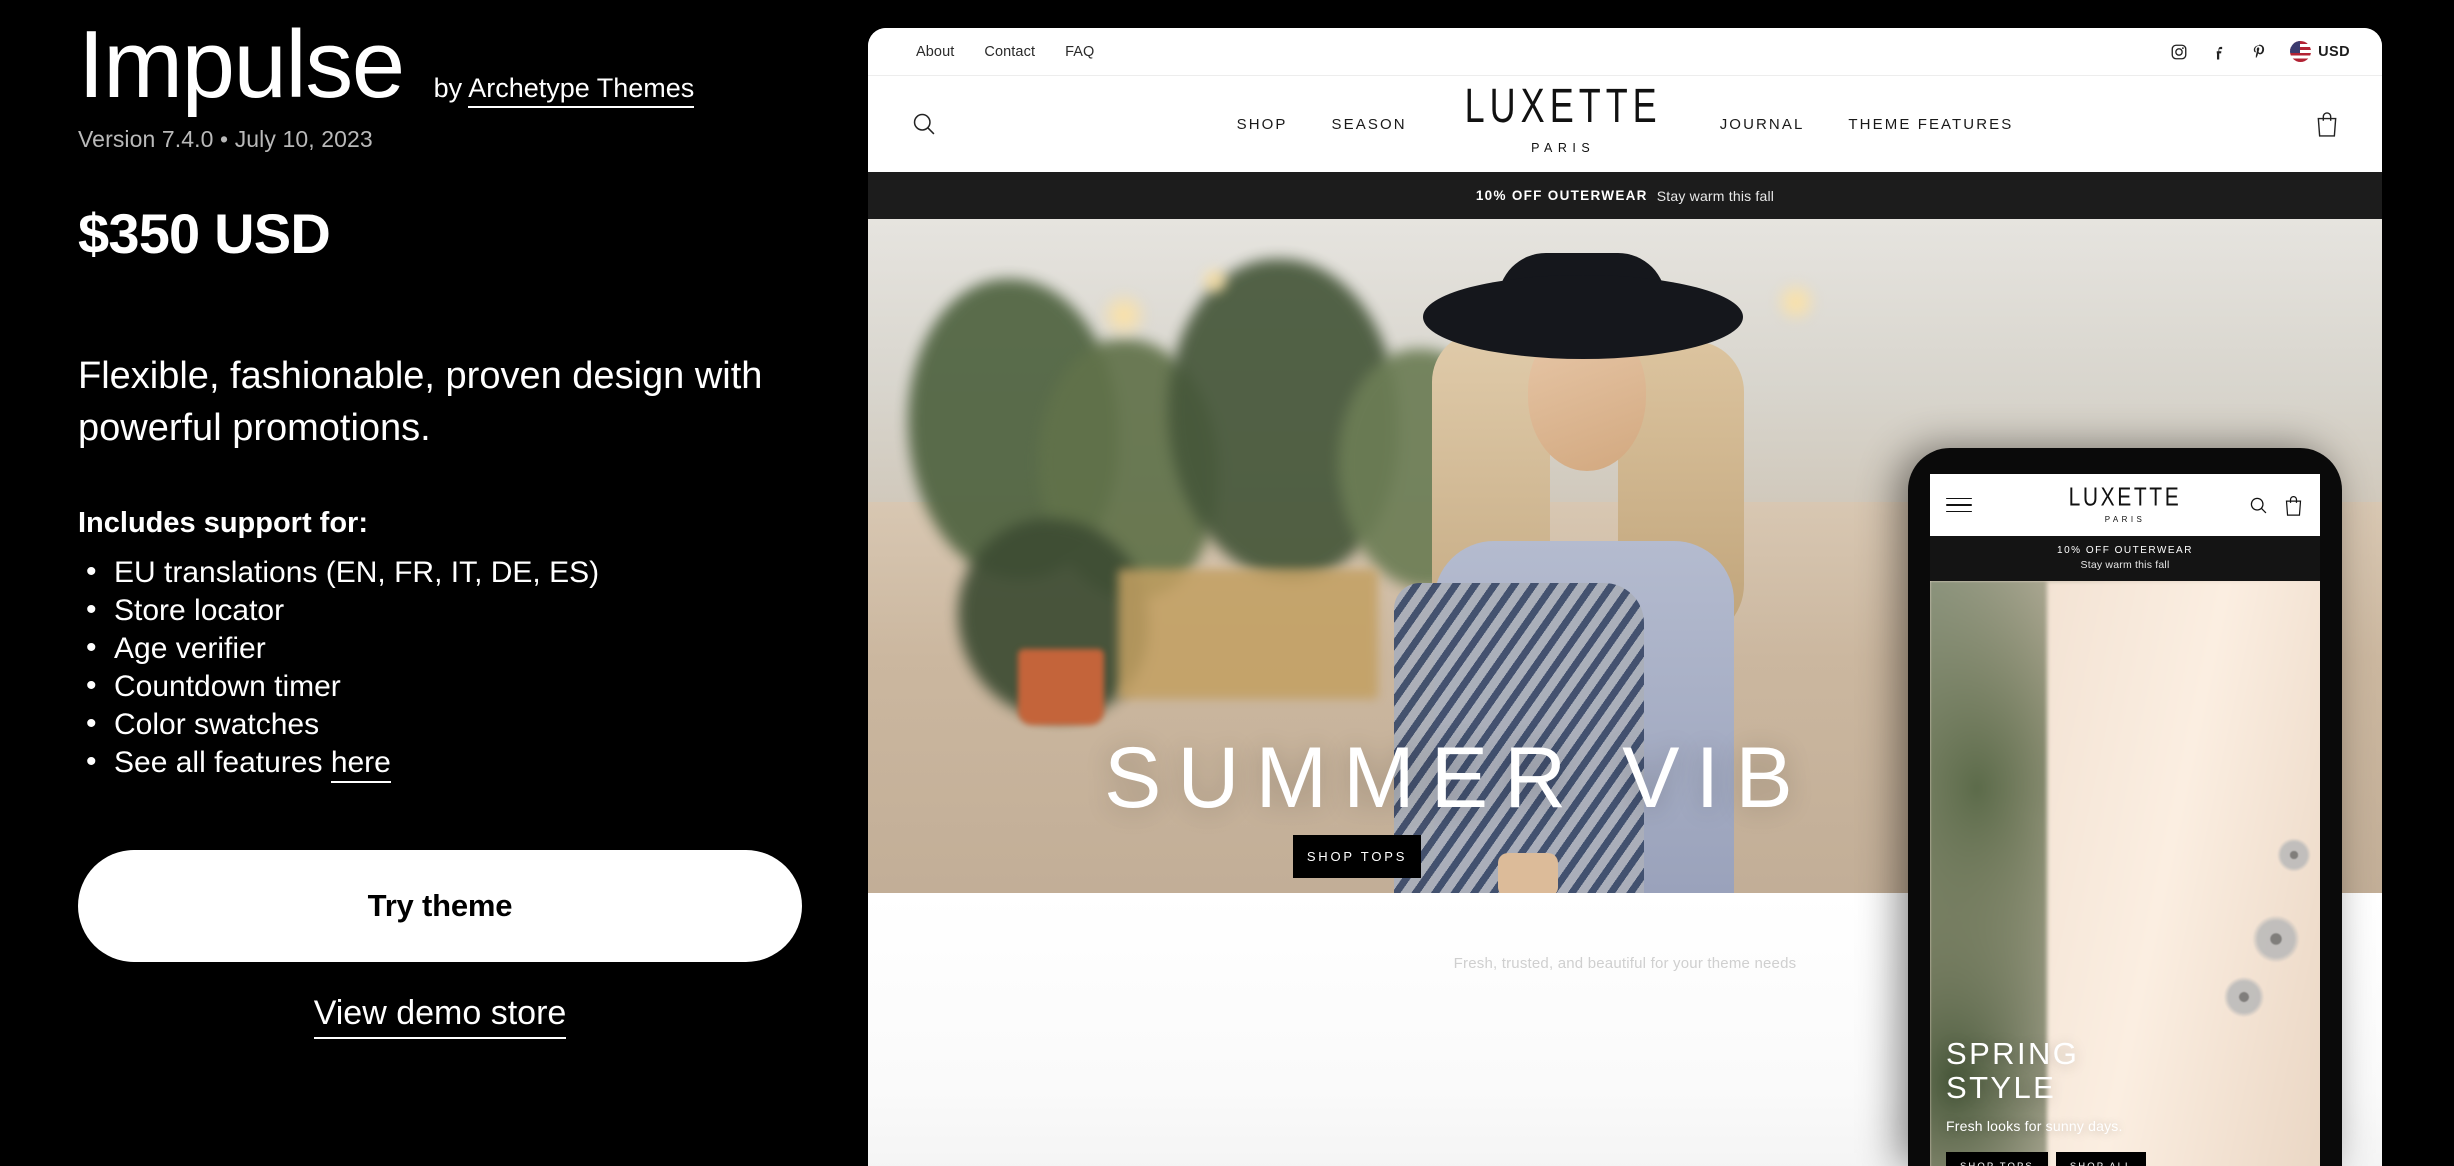 The height and width of the screenshot is (1166, 2454). I want to click on demo-link-wrapper: View demo store, so click(440, 1017).